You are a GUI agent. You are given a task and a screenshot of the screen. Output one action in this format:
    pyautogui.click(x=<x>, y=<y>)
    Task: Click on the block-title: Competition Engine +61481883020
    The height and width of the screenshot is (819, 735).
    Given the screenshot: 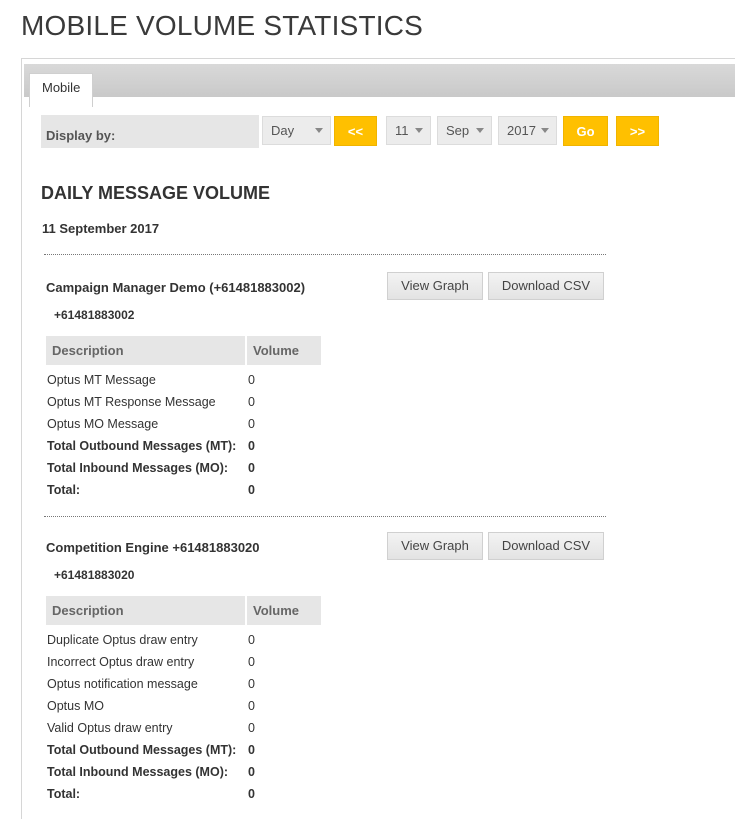 What is the action you would take?
    pyautogui.click(x=153, y=547)
    